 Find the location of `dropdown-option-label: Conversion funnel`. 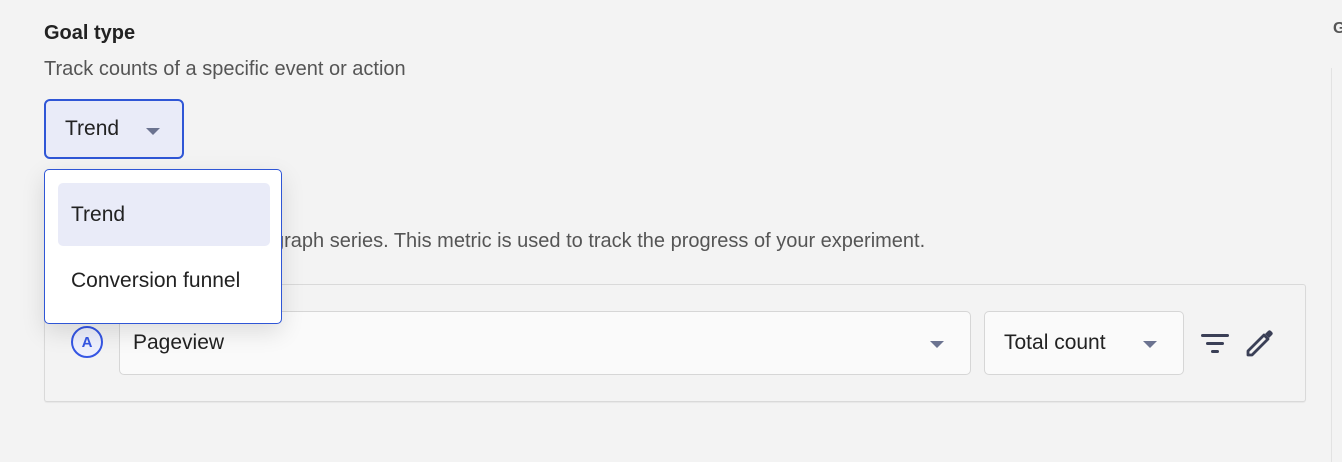

dropdown-option-label: Conversion funnel is located at coordinates (156, 280).